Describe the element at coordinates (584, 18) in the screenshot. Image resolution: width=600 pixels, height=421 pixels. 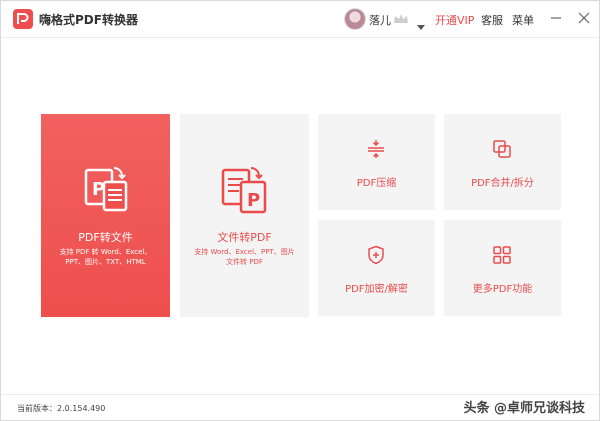
I see `close-icon` at that location.